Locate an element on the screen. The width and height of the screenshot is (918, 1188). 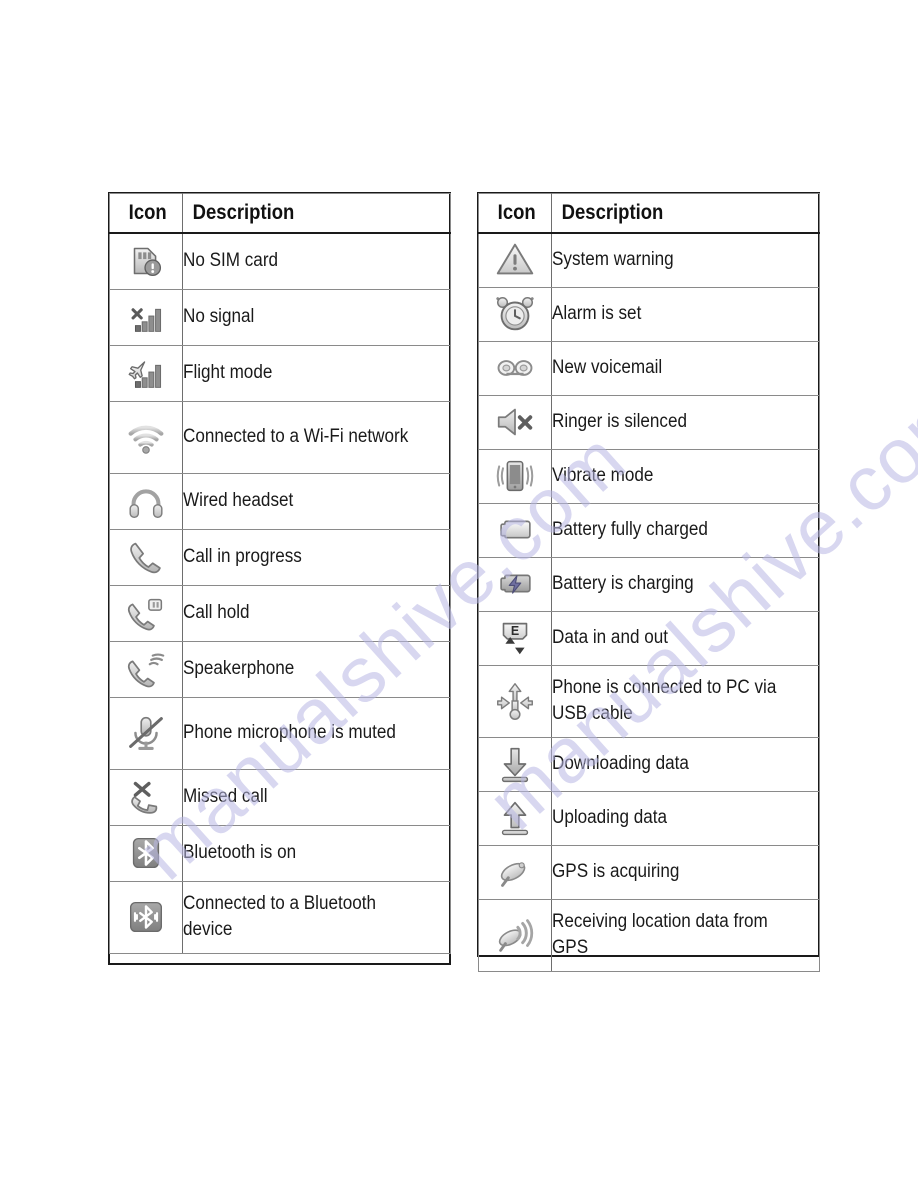
description-text: Ringer is silenced is located at coordinates (619, 421).